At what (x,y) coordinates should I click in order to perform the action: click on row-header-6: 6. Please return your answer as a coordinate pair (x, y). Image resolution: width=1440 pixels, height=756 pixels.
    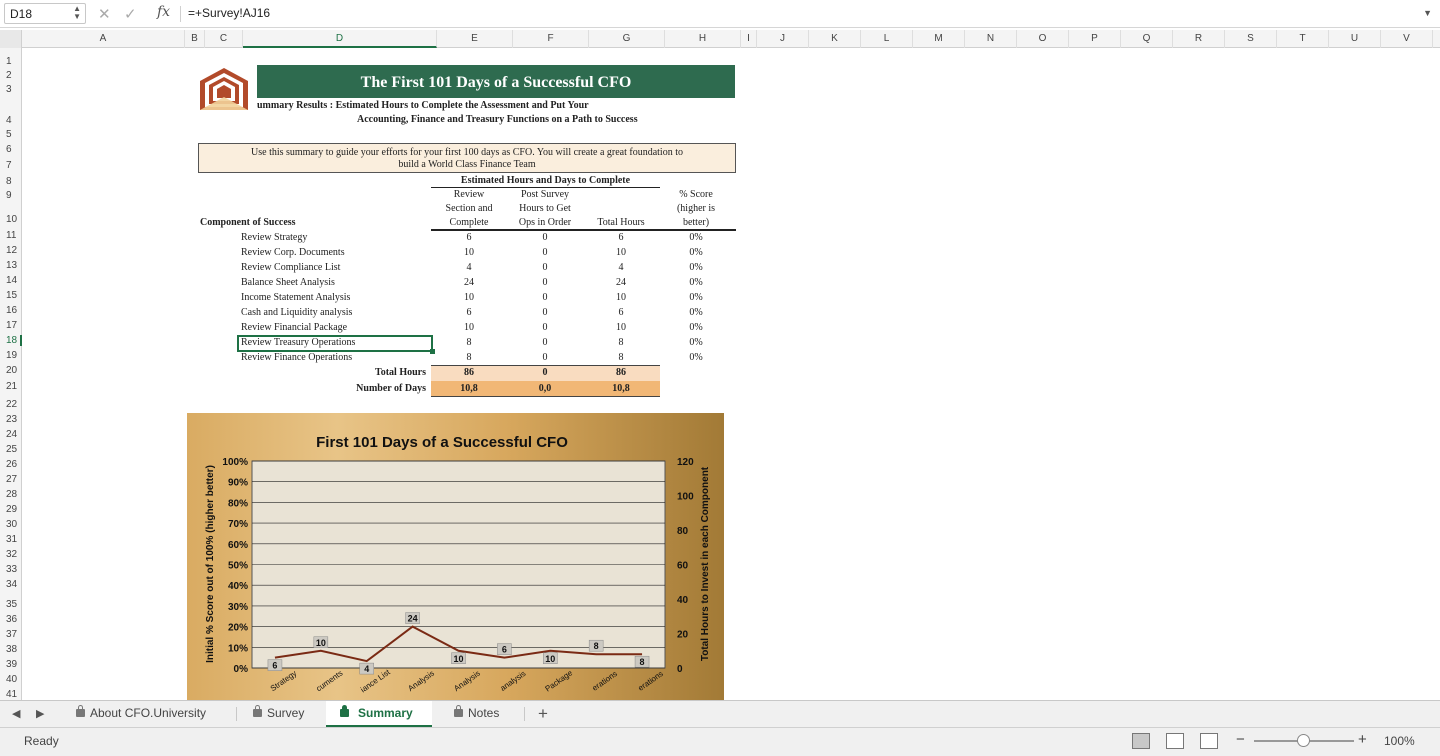
    Looking at the image, I should click on (11, 149).